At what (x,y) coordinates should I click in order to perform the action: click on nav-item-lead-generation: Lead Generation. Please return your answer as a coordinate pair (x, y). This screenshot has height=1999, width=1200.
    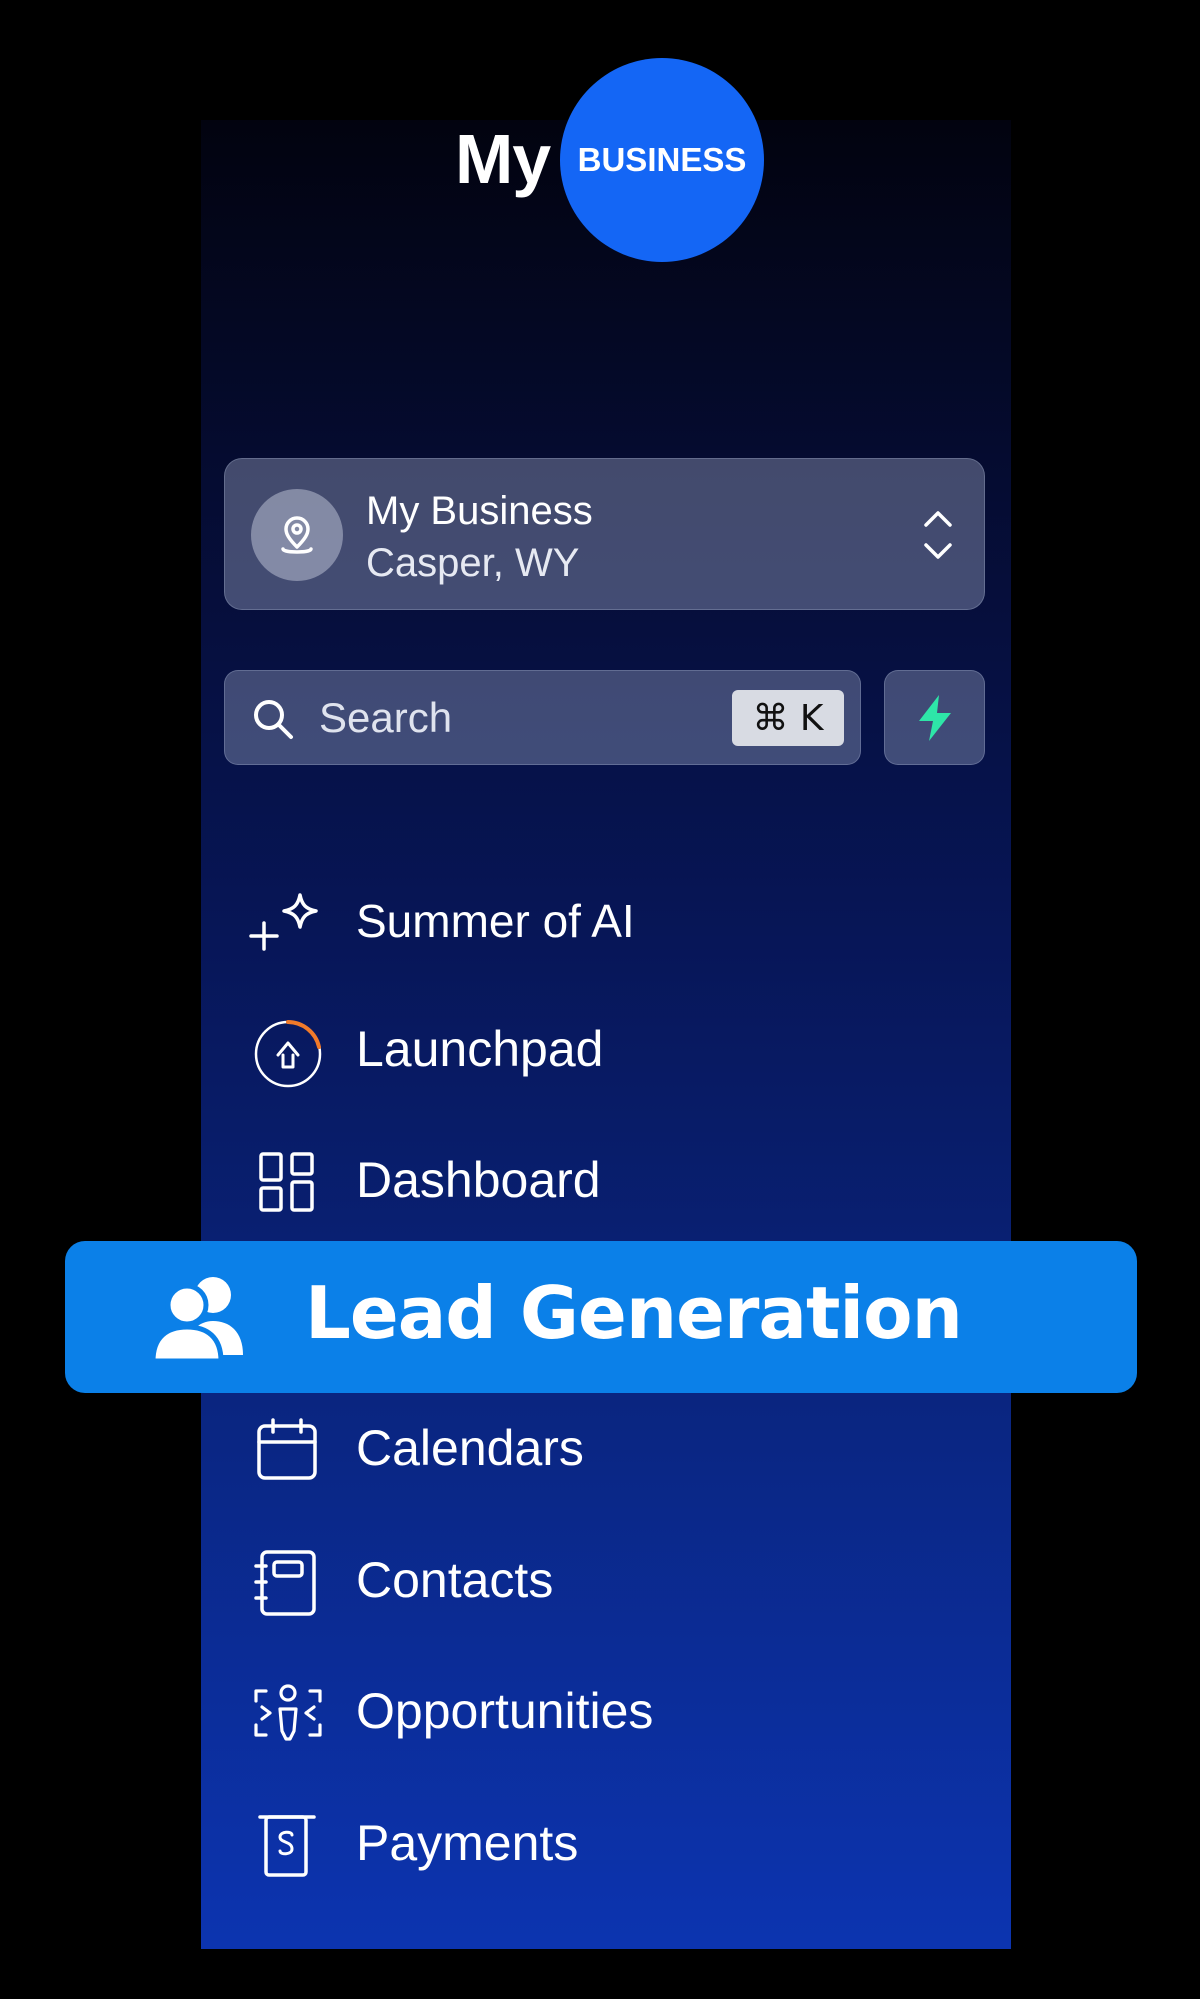
    Looking at the image, I should click on (601, 1317).